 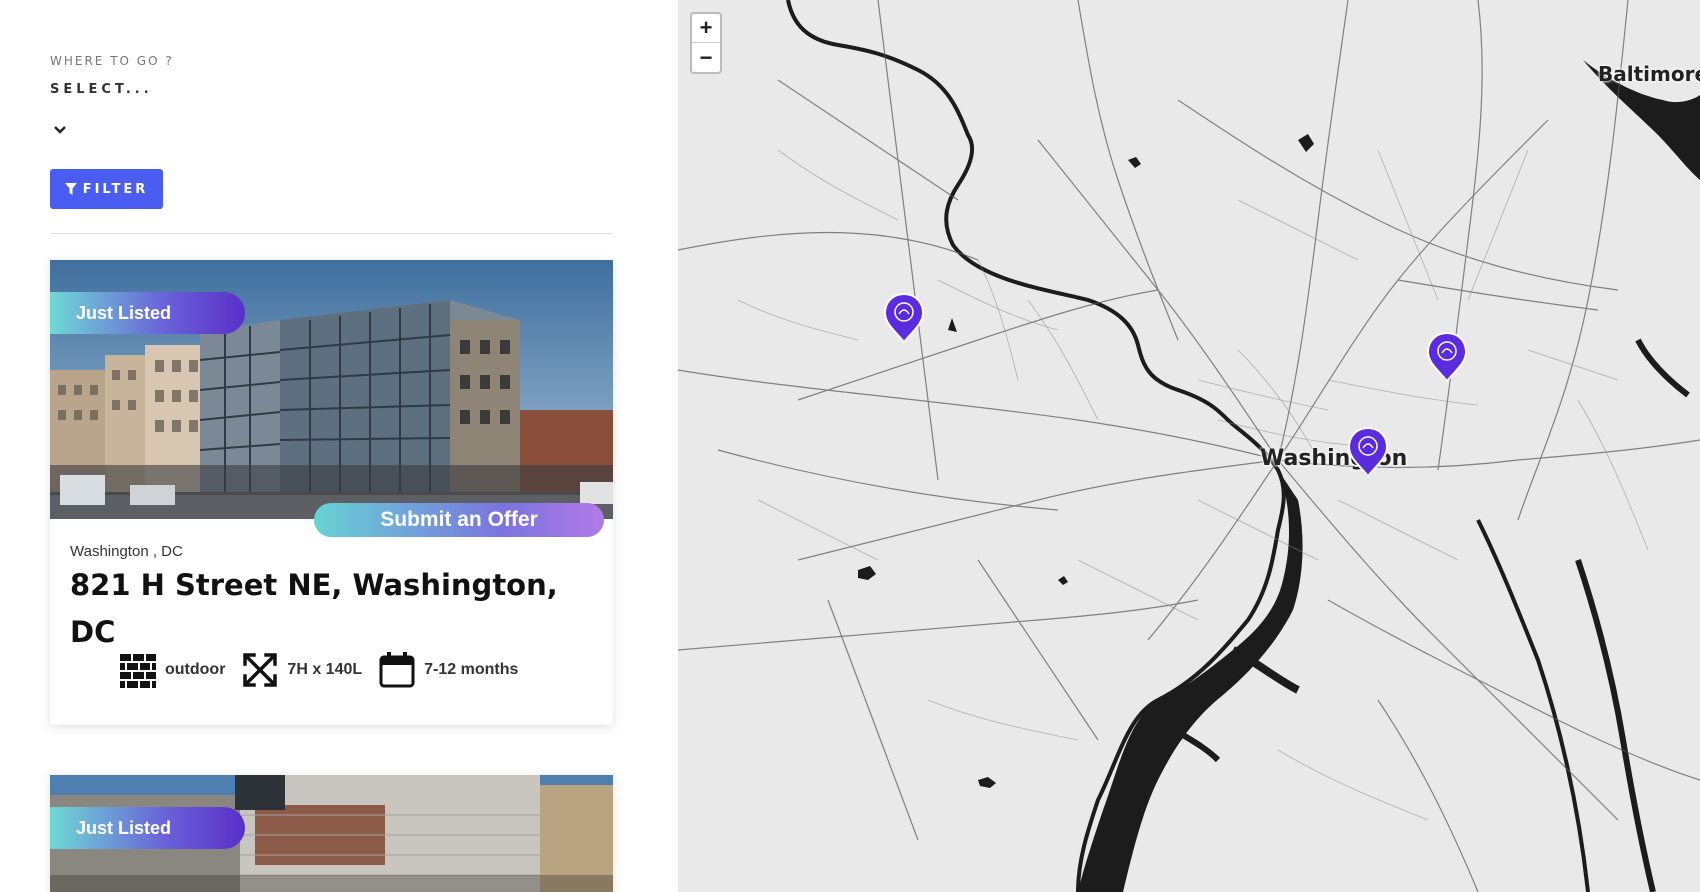 I want to click on listing-specs: outdoor 7H x 140L 7-12 months, so click(x=327, y=670).